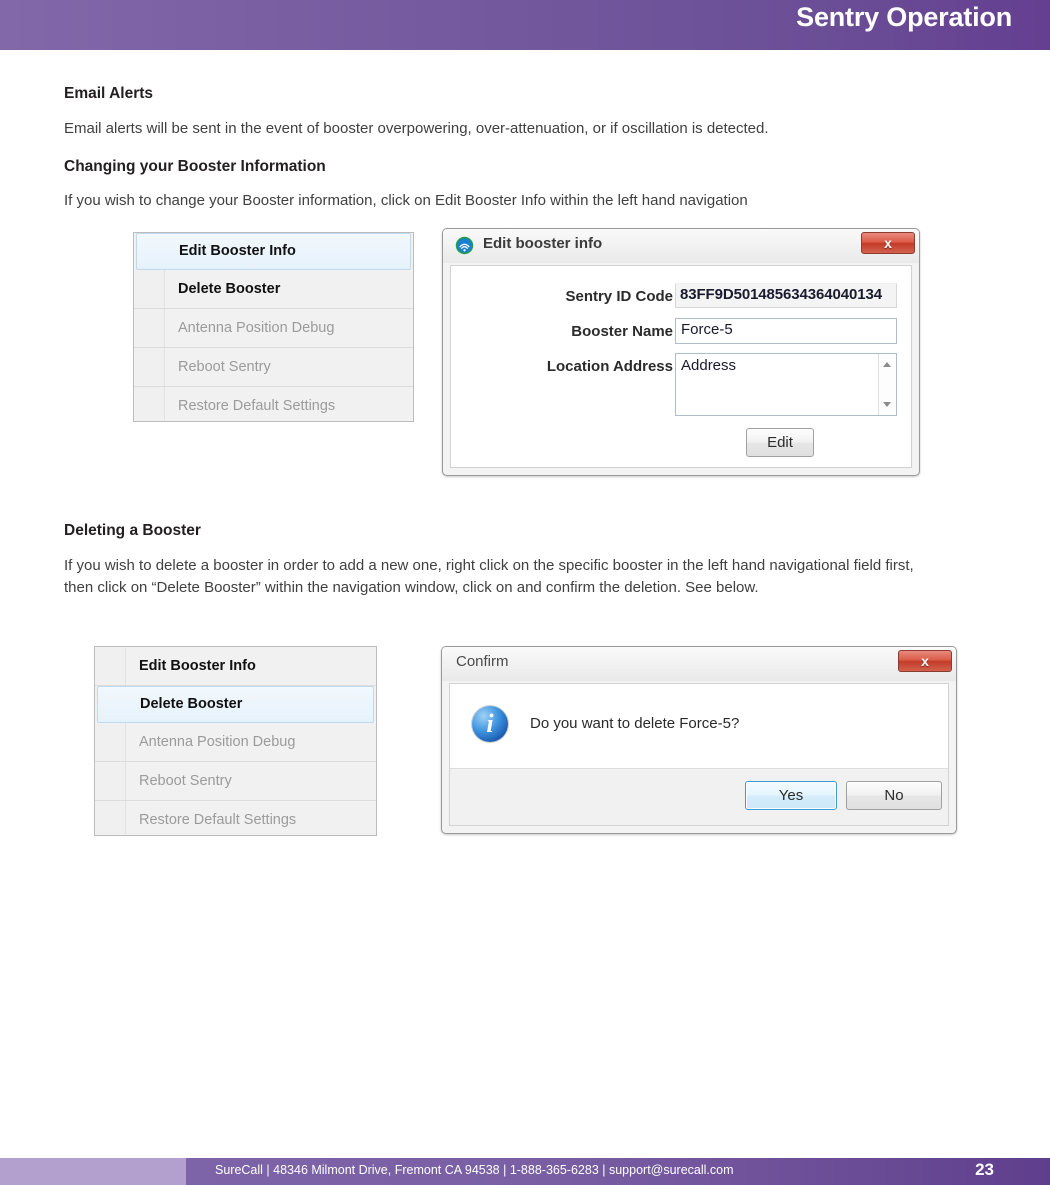 Image resolution: width=1050 pixels, height=1185 pixels. What do you see at coordinates (699, 796) in the screenshot?
I see `dialog-button-bar: Yes No` at bounding box center [699, 796].